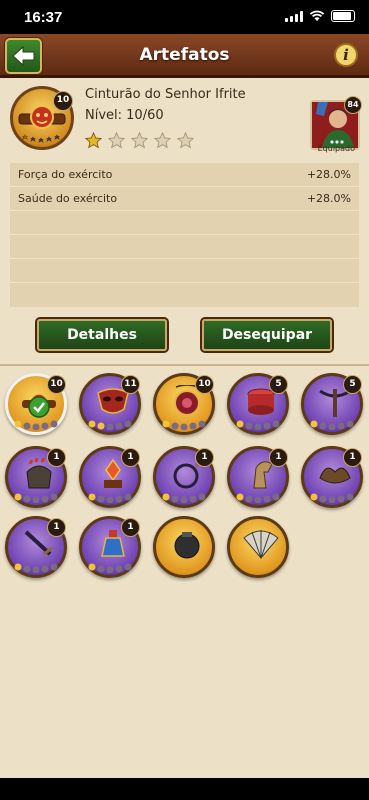 The height and width of the screenshot is (800, 369). What do you see at coordinates (258, 477) in the screenshot?
I see `artifact-slot-horse-head: 1` at bounding box center [258, 477].